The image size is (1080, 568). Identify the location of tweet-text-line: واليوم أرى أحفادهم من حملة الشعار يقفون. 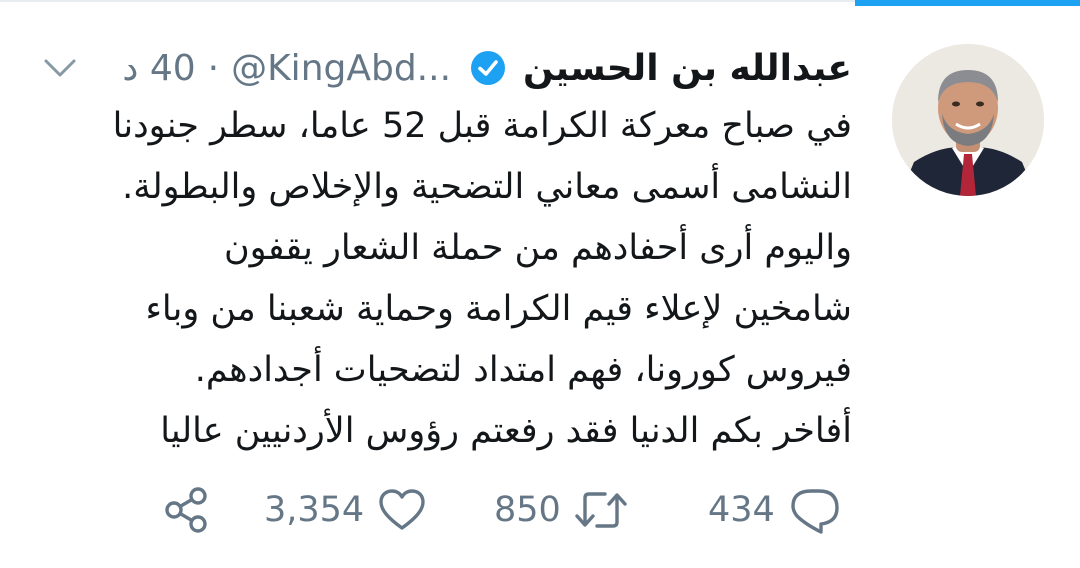
(537, 248).